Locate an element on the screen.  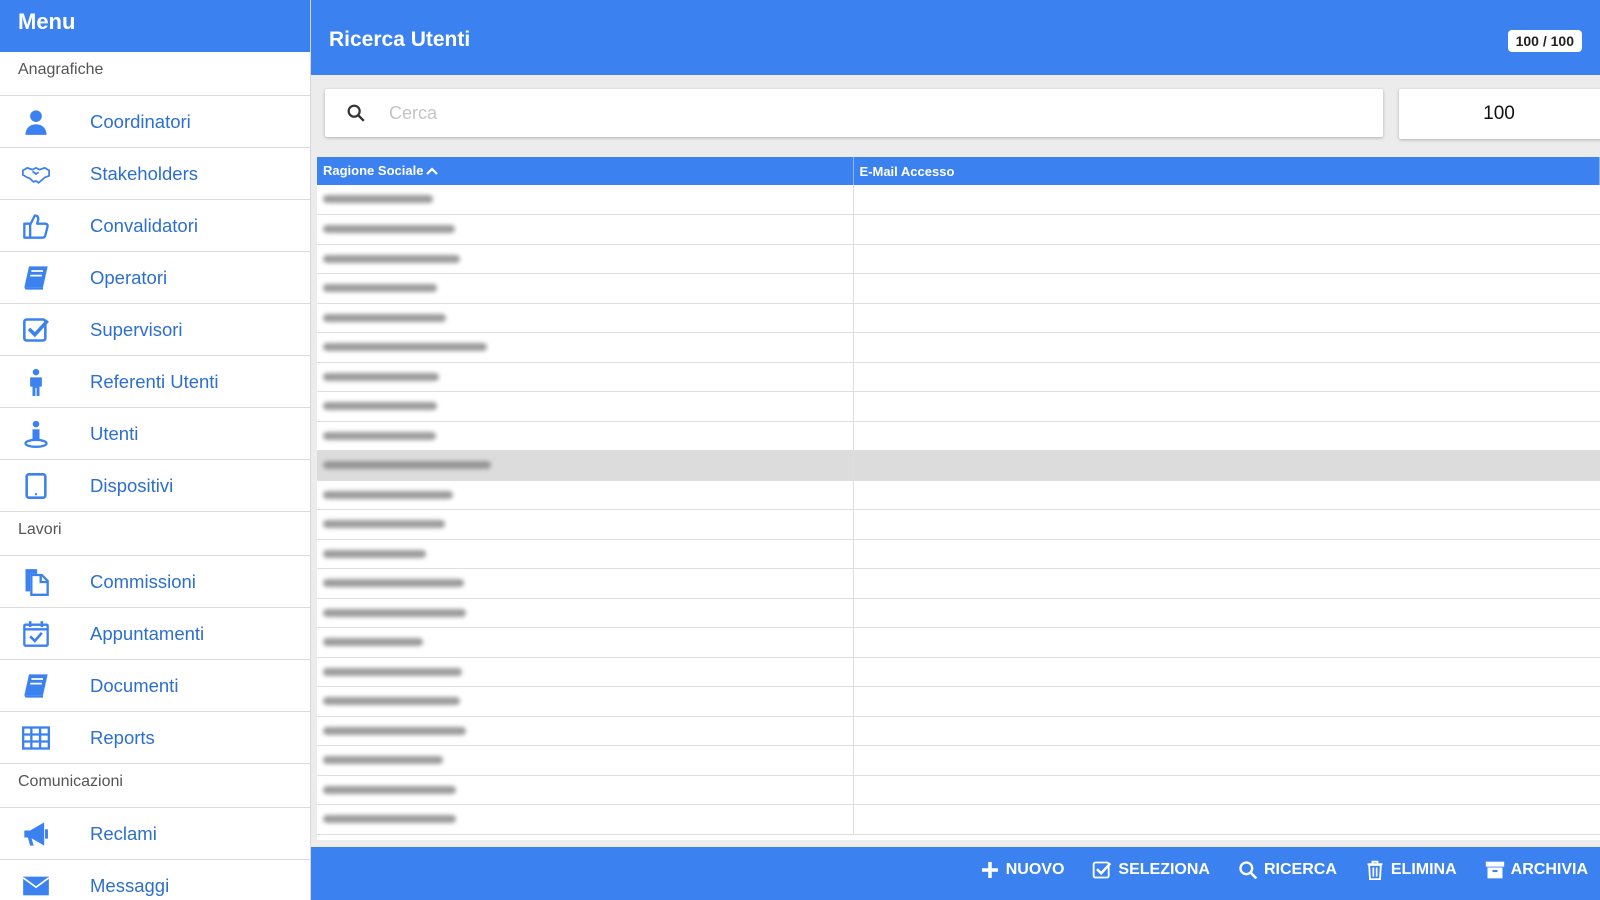
sidebar-item-coordinatori: Coordinatori is located at coordinates (155, 122).